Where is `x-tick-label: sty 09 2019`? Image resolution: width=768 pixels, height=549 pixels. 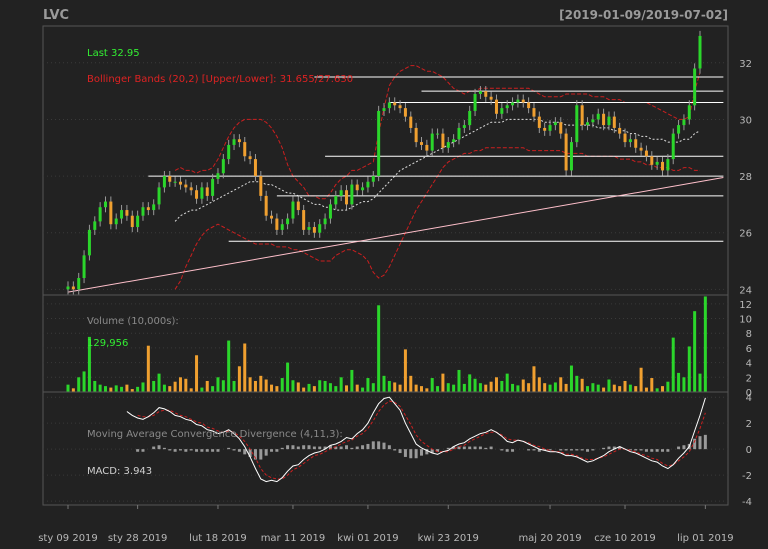 x-tick-label: sty 09 2019 is located at coordinates (68, 538).